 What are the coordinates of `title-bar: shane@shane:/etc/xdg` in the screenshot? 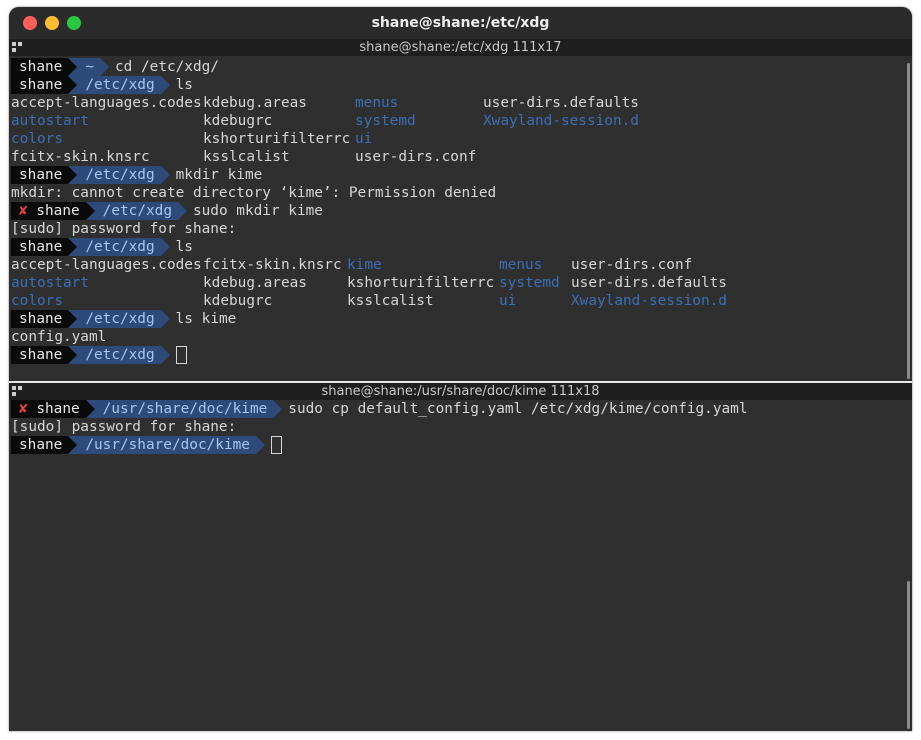 It's located at (460, 23).